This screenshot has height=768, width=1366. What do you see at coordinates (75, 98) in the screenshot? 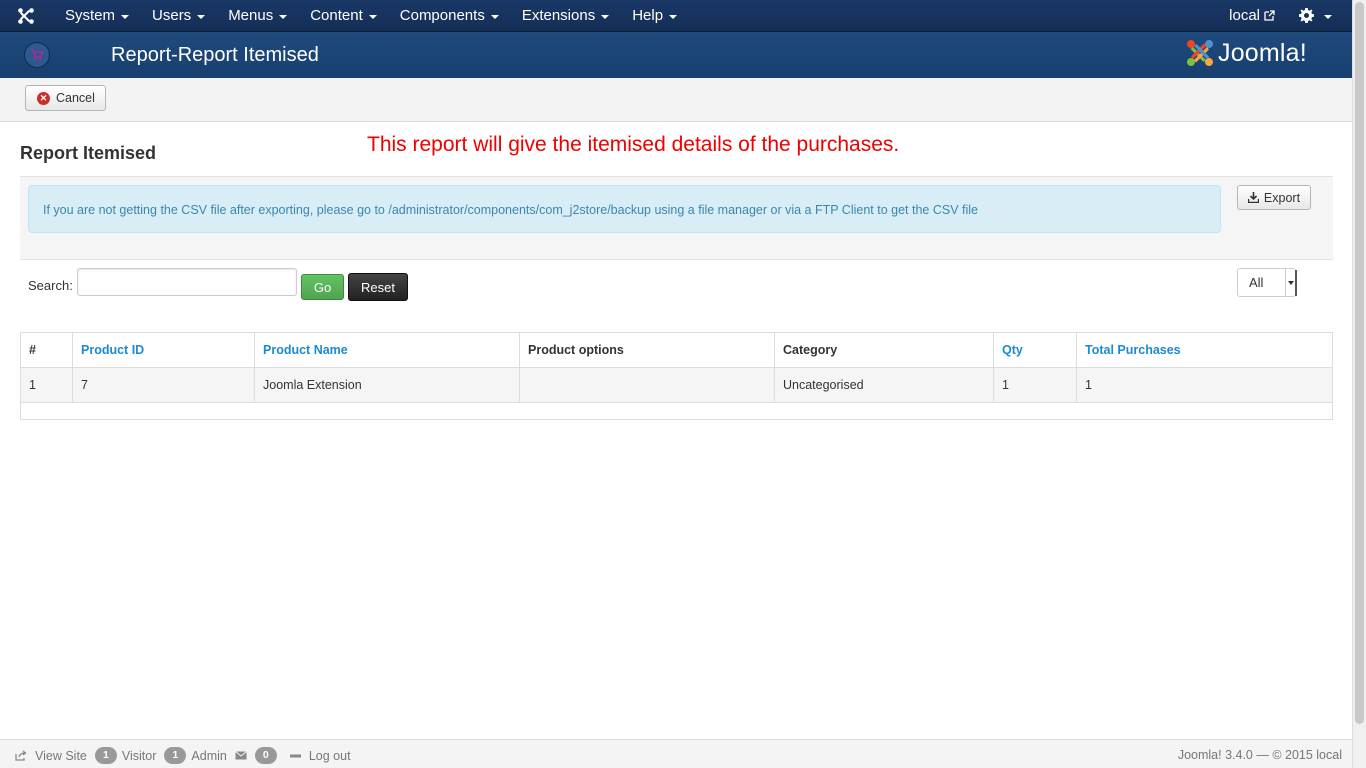
I see `cancel-label: Cancel` at bounding box center [75, 98].